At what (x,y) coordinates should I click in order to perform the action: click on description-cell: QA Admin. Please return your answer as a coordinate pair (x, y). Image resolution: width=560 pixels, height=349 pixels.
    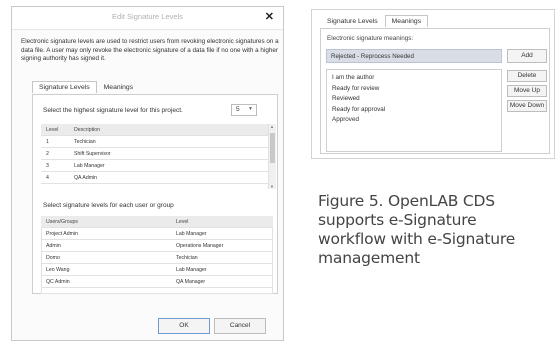
    Looking at the image, I should click on (172, 177).